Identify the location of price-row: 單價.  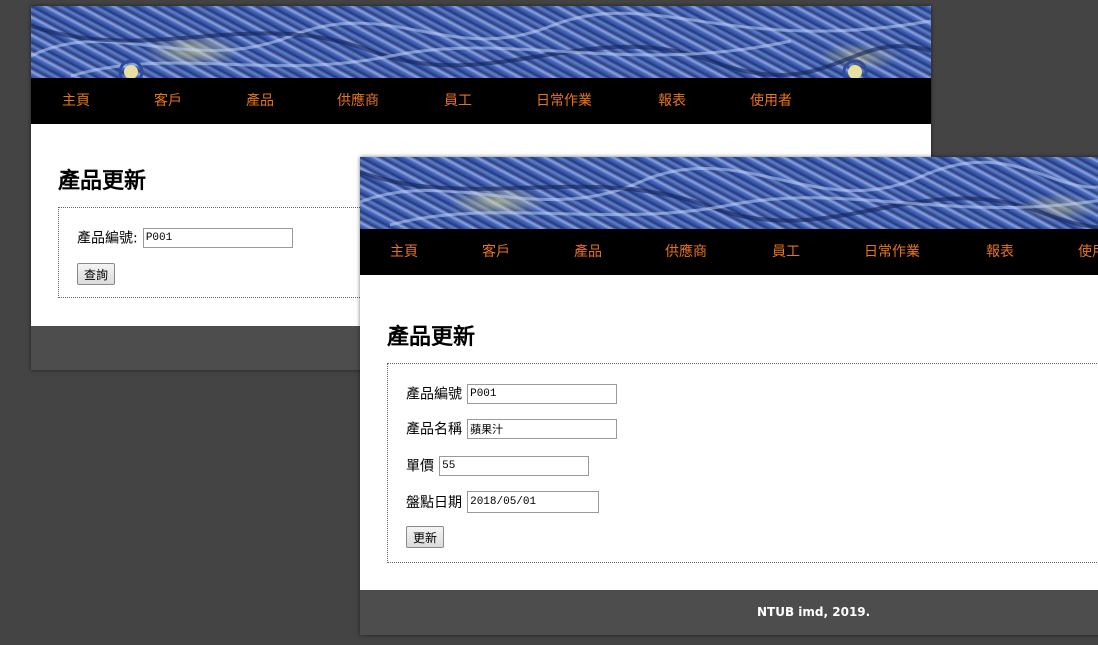
(498, 465).